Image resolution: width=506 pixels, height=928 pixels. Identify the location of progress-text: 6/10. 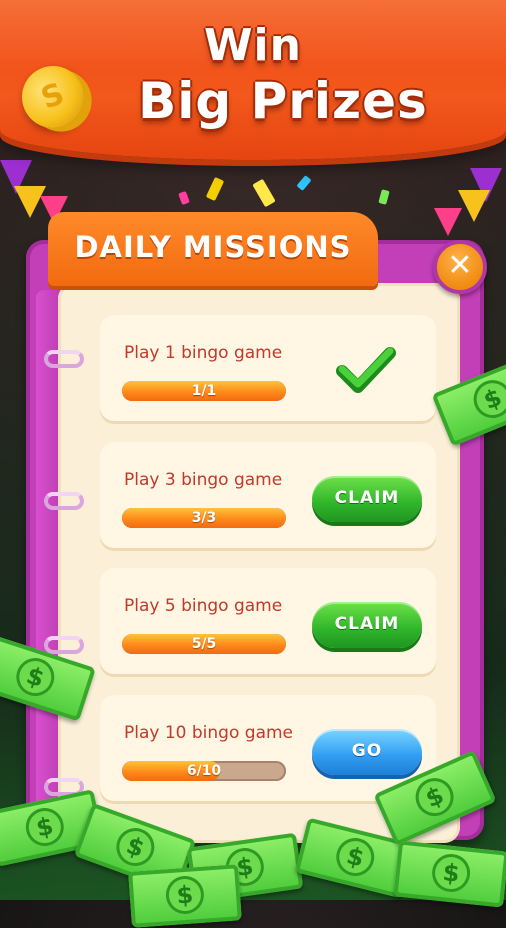
(204, 771).